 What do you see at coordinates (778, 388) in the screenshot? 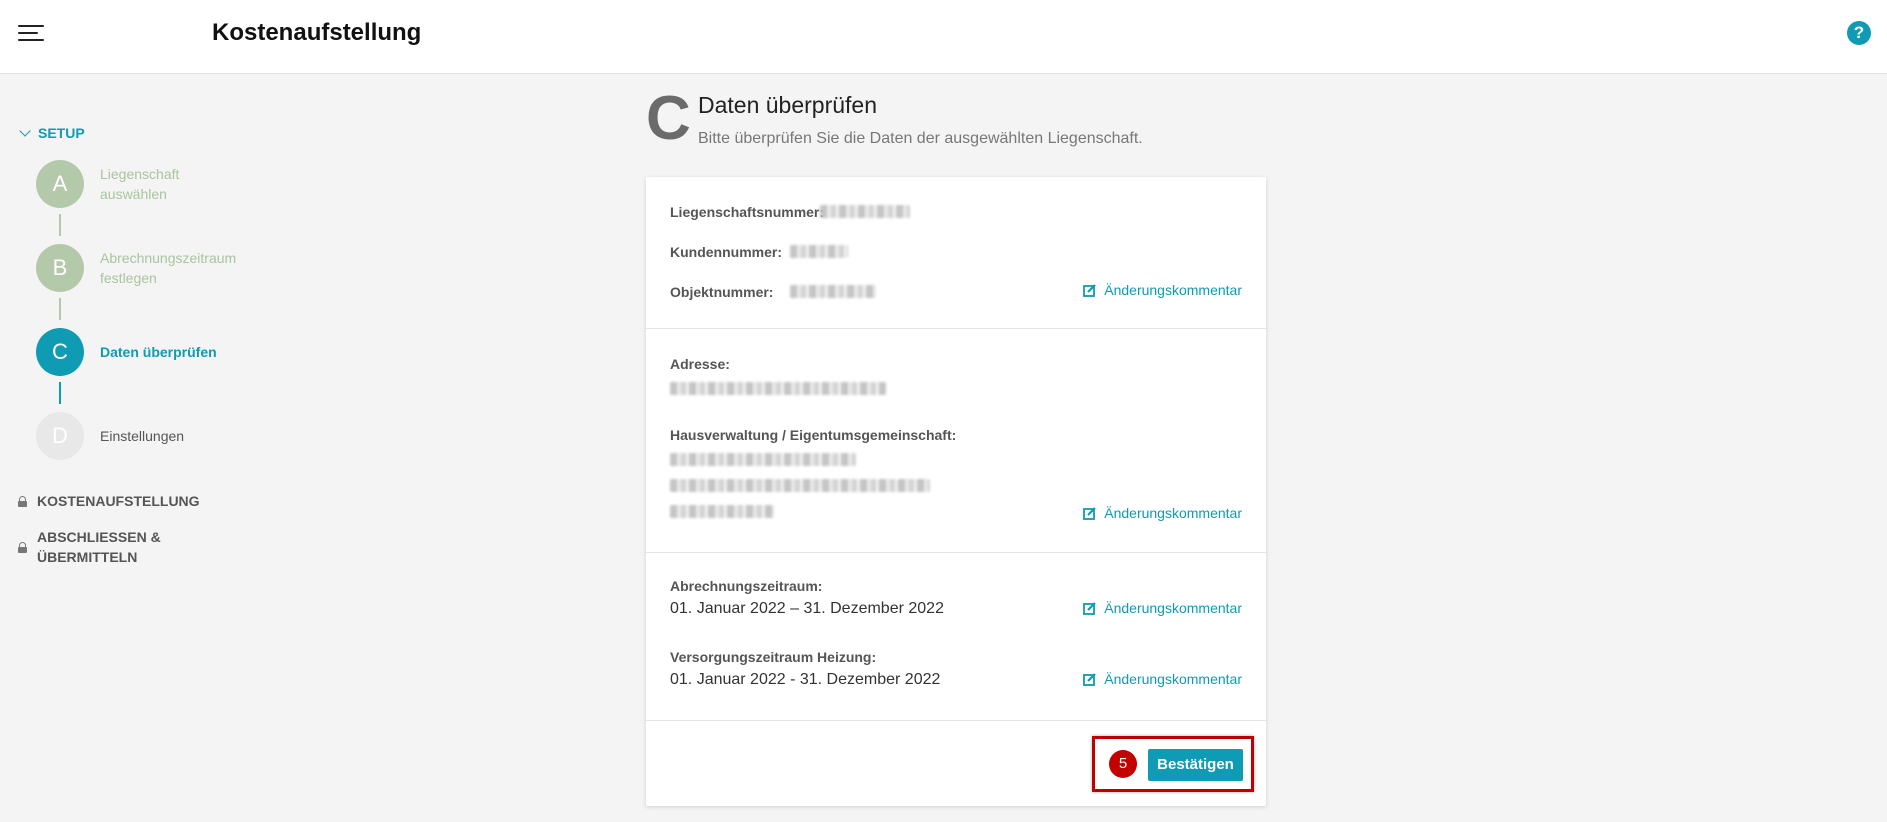
I see `redacted-address` at bounding box center [778, 388].